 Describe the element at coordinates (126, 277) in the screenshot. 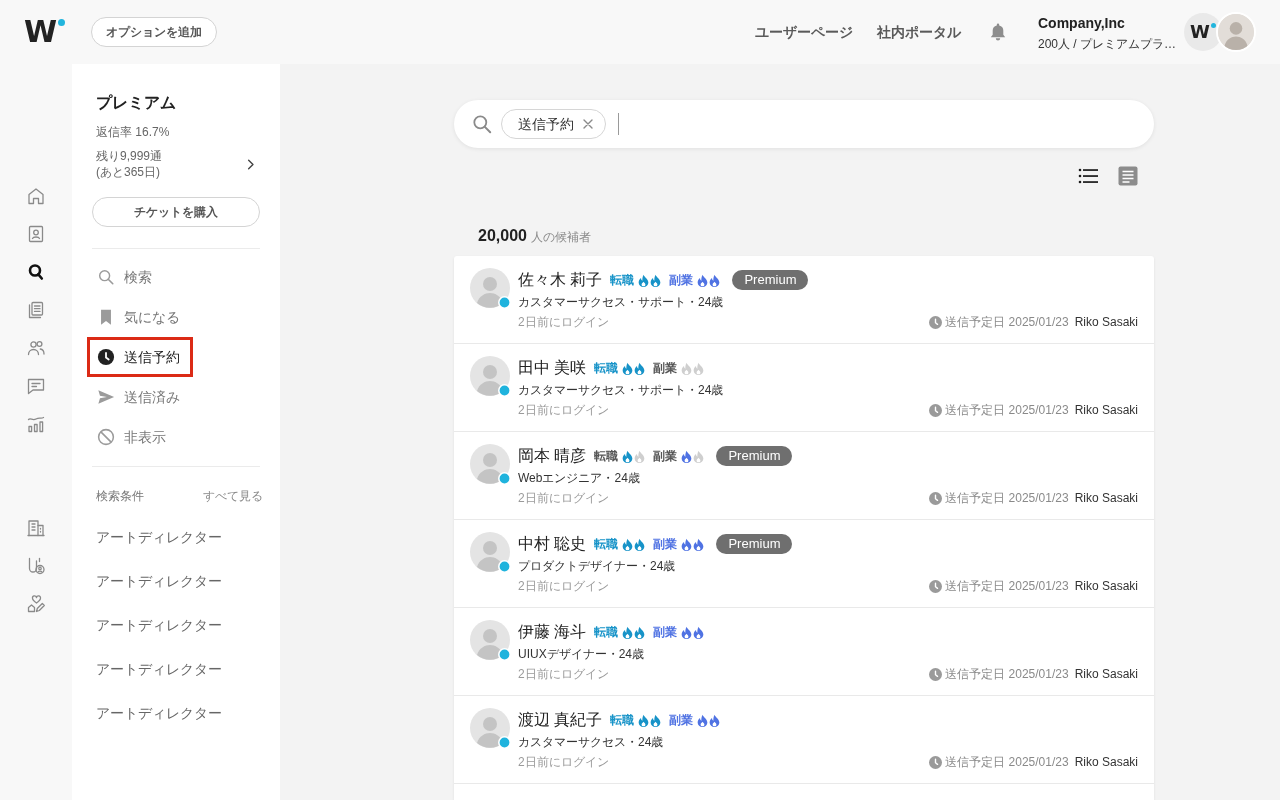

I see `sidebar-nav-item: 検索` at that location.